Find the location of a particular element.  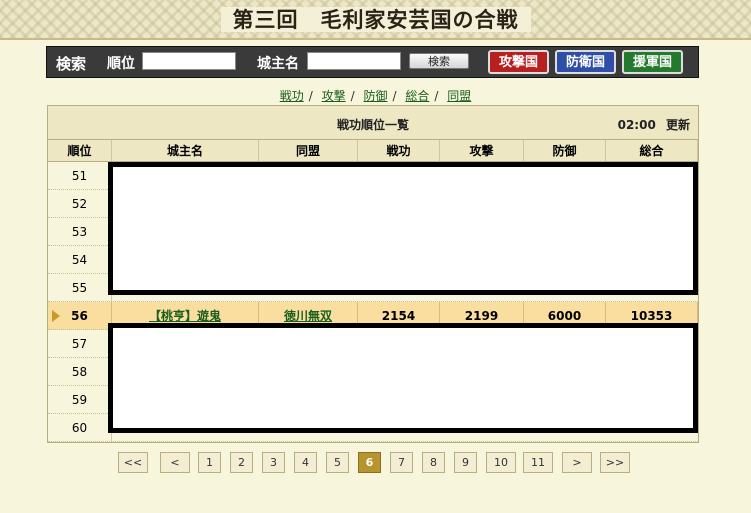

attack-nation-button: 攻撃国 is located at coordinates (518, 62).